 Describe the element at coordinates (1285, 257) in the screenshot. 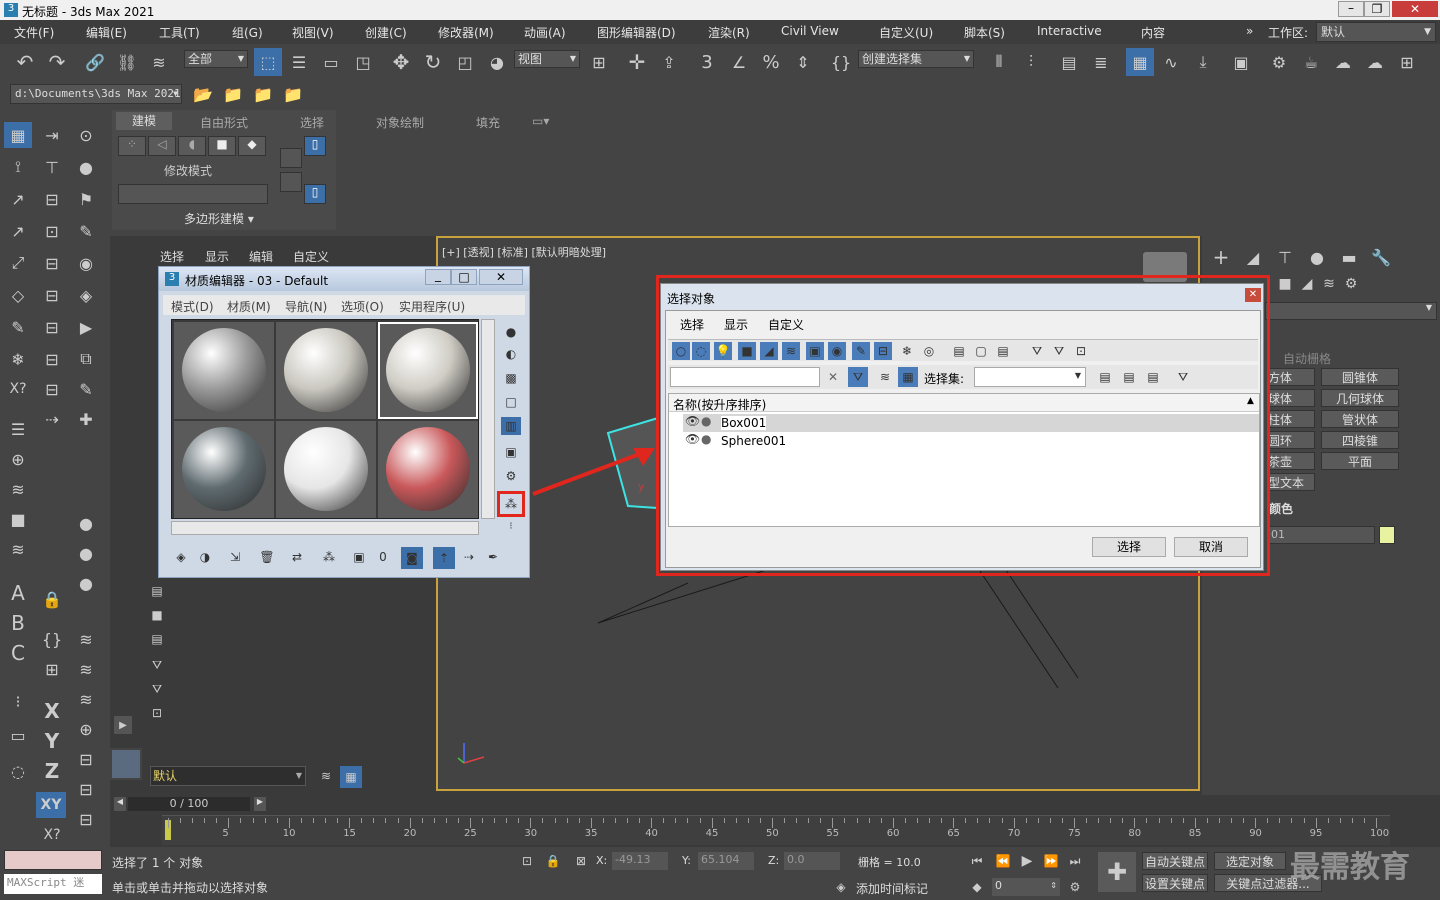

I see `hierarchy-tab-icon: ⊤` at that location.